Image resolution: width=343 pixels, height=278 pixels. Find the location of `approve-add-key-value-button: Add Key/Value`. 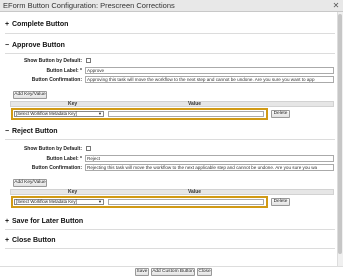

approve-add-key-value-button: Add Key/Value is located at coordinates (30, 95).